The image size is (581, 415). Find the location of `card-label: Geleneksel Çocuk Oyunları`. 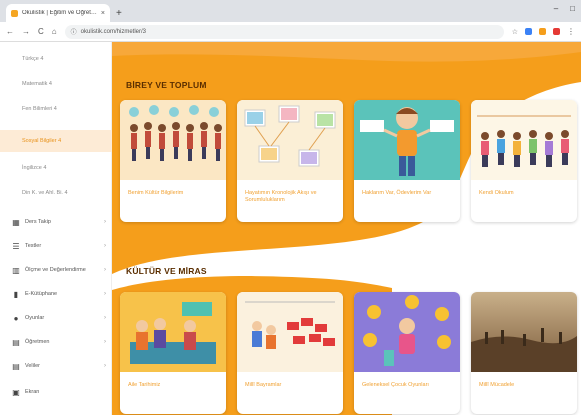

card-label: Geleneksel Çocuk Oyunları is located at coordinates (395, 385).